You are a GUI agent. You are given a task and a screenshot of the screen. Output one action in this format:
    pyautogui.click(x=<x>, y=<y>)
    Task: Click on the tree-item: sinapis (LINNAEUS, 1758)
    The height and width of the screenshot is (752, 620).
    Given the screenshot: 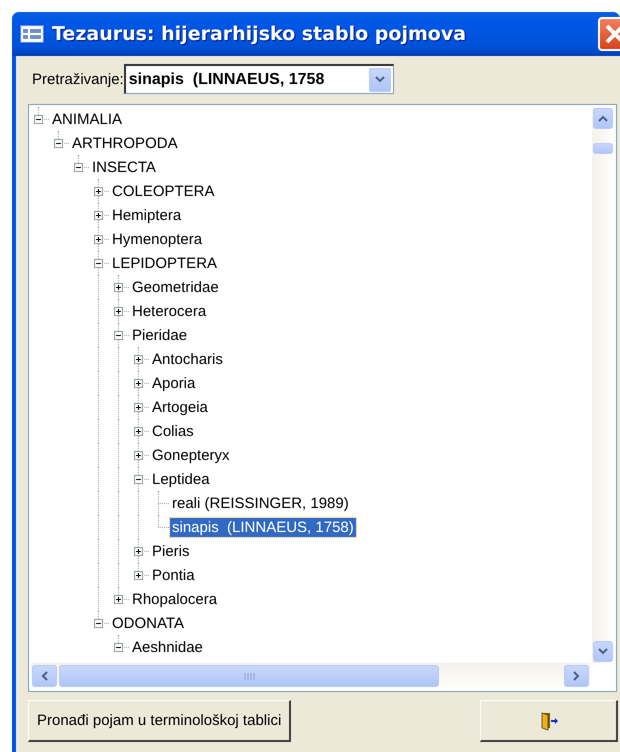 What is the action you would take?
    pyautogui.click(x=263, y=527)
    